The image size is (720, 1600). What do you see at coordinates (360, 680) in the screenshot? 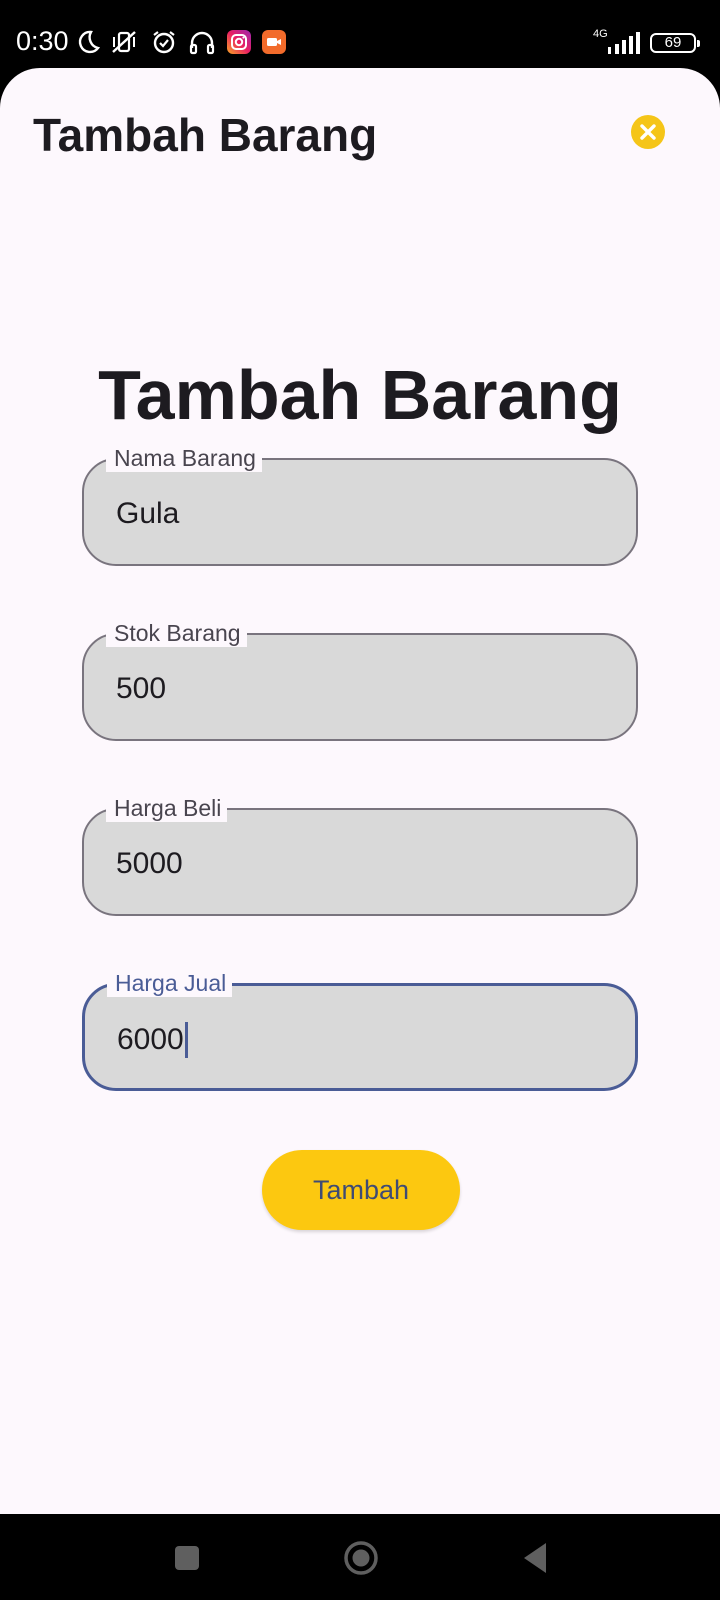
I see `stok-barang-field: Stok Barang 500` at bounding box center [360, 680].